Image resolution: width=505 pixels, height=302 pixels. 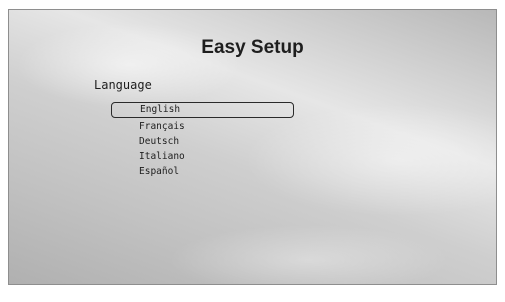 I want to click on language-option-german: Deutsch, so click(x=202, y=141).